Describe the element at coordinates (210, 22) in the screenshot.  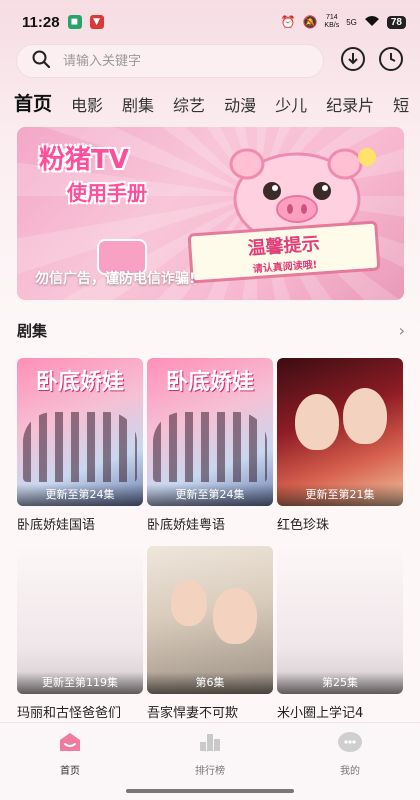
I see `status-bar: 11:28 ◼ ▼ ⏰ 🔕 714 KB/s 5G 78` at that location.